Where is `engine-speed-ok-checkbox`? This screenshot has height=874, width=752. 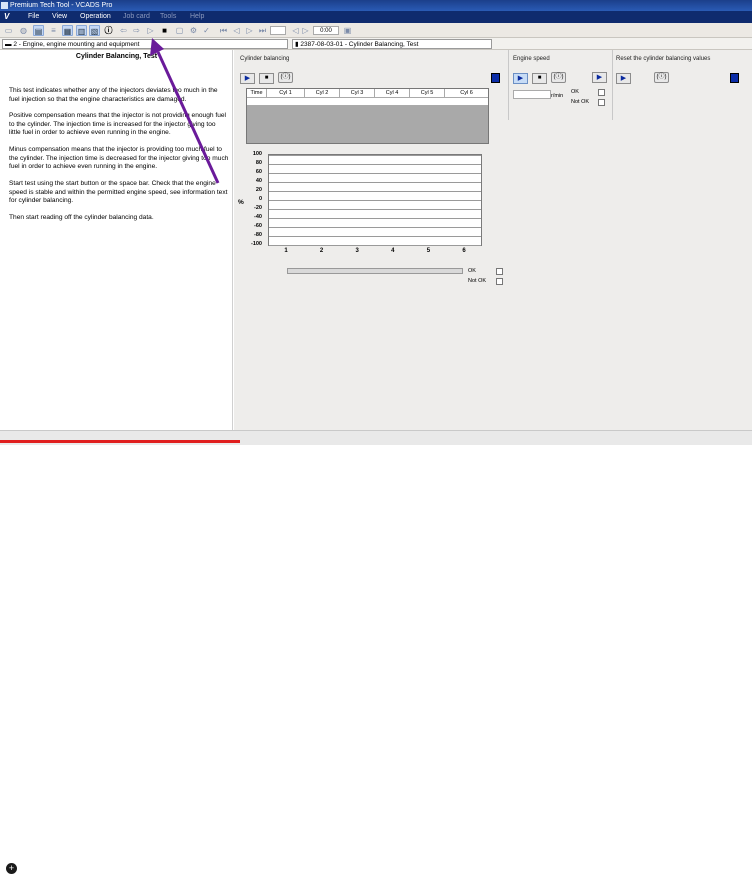 engine-speed-ok-checkbox is located at coordinates (601, 92).